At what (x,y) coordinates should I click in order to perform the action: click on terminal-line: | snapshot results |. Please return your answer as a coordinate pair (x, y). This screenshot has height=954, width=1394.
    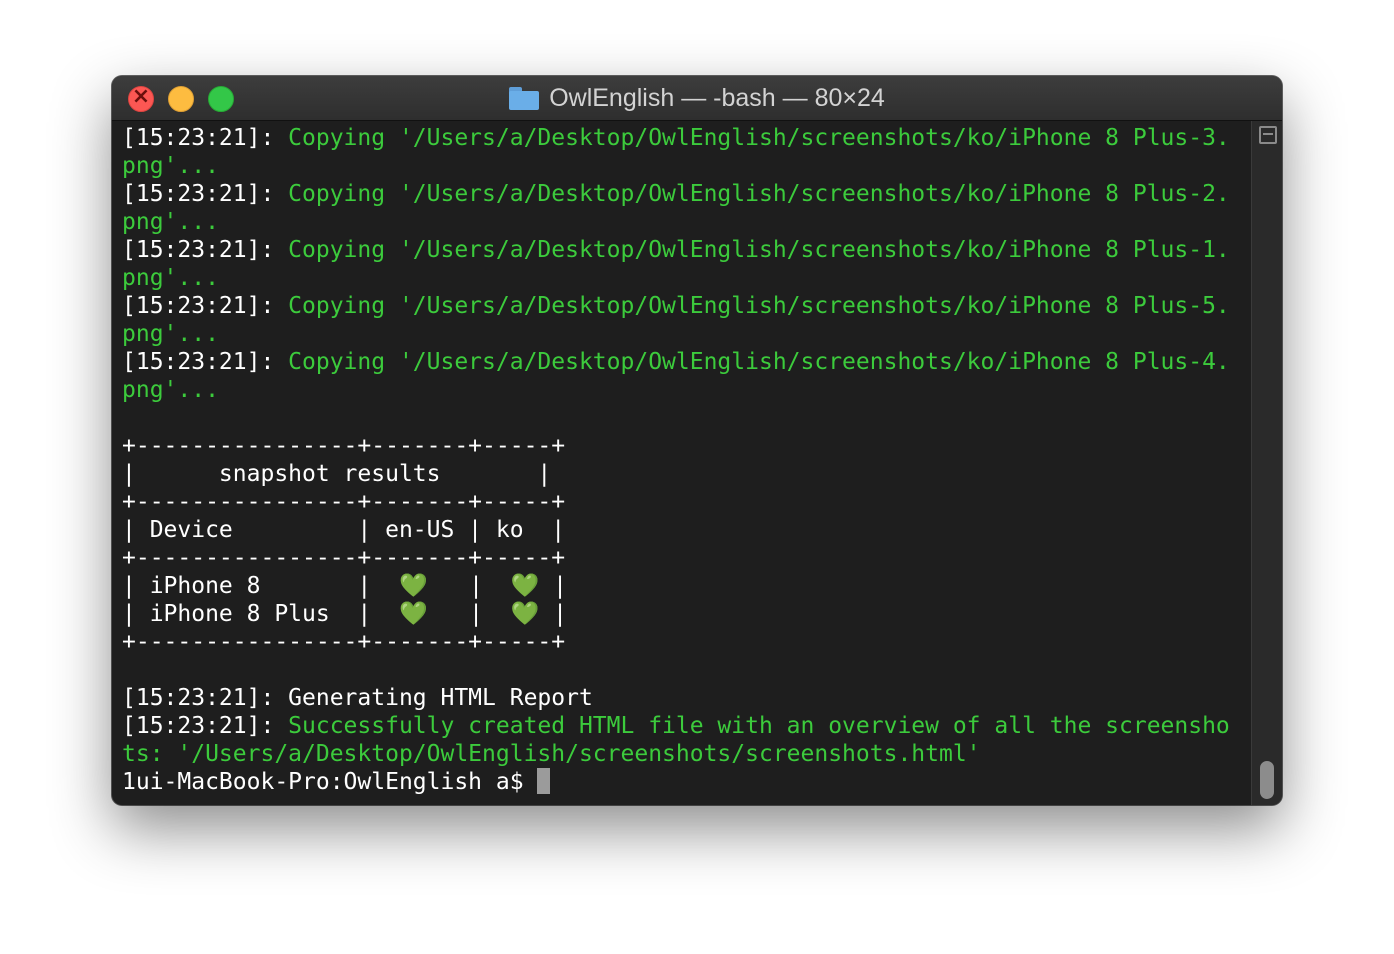
    Looking at the image, I should click on (687, 474).